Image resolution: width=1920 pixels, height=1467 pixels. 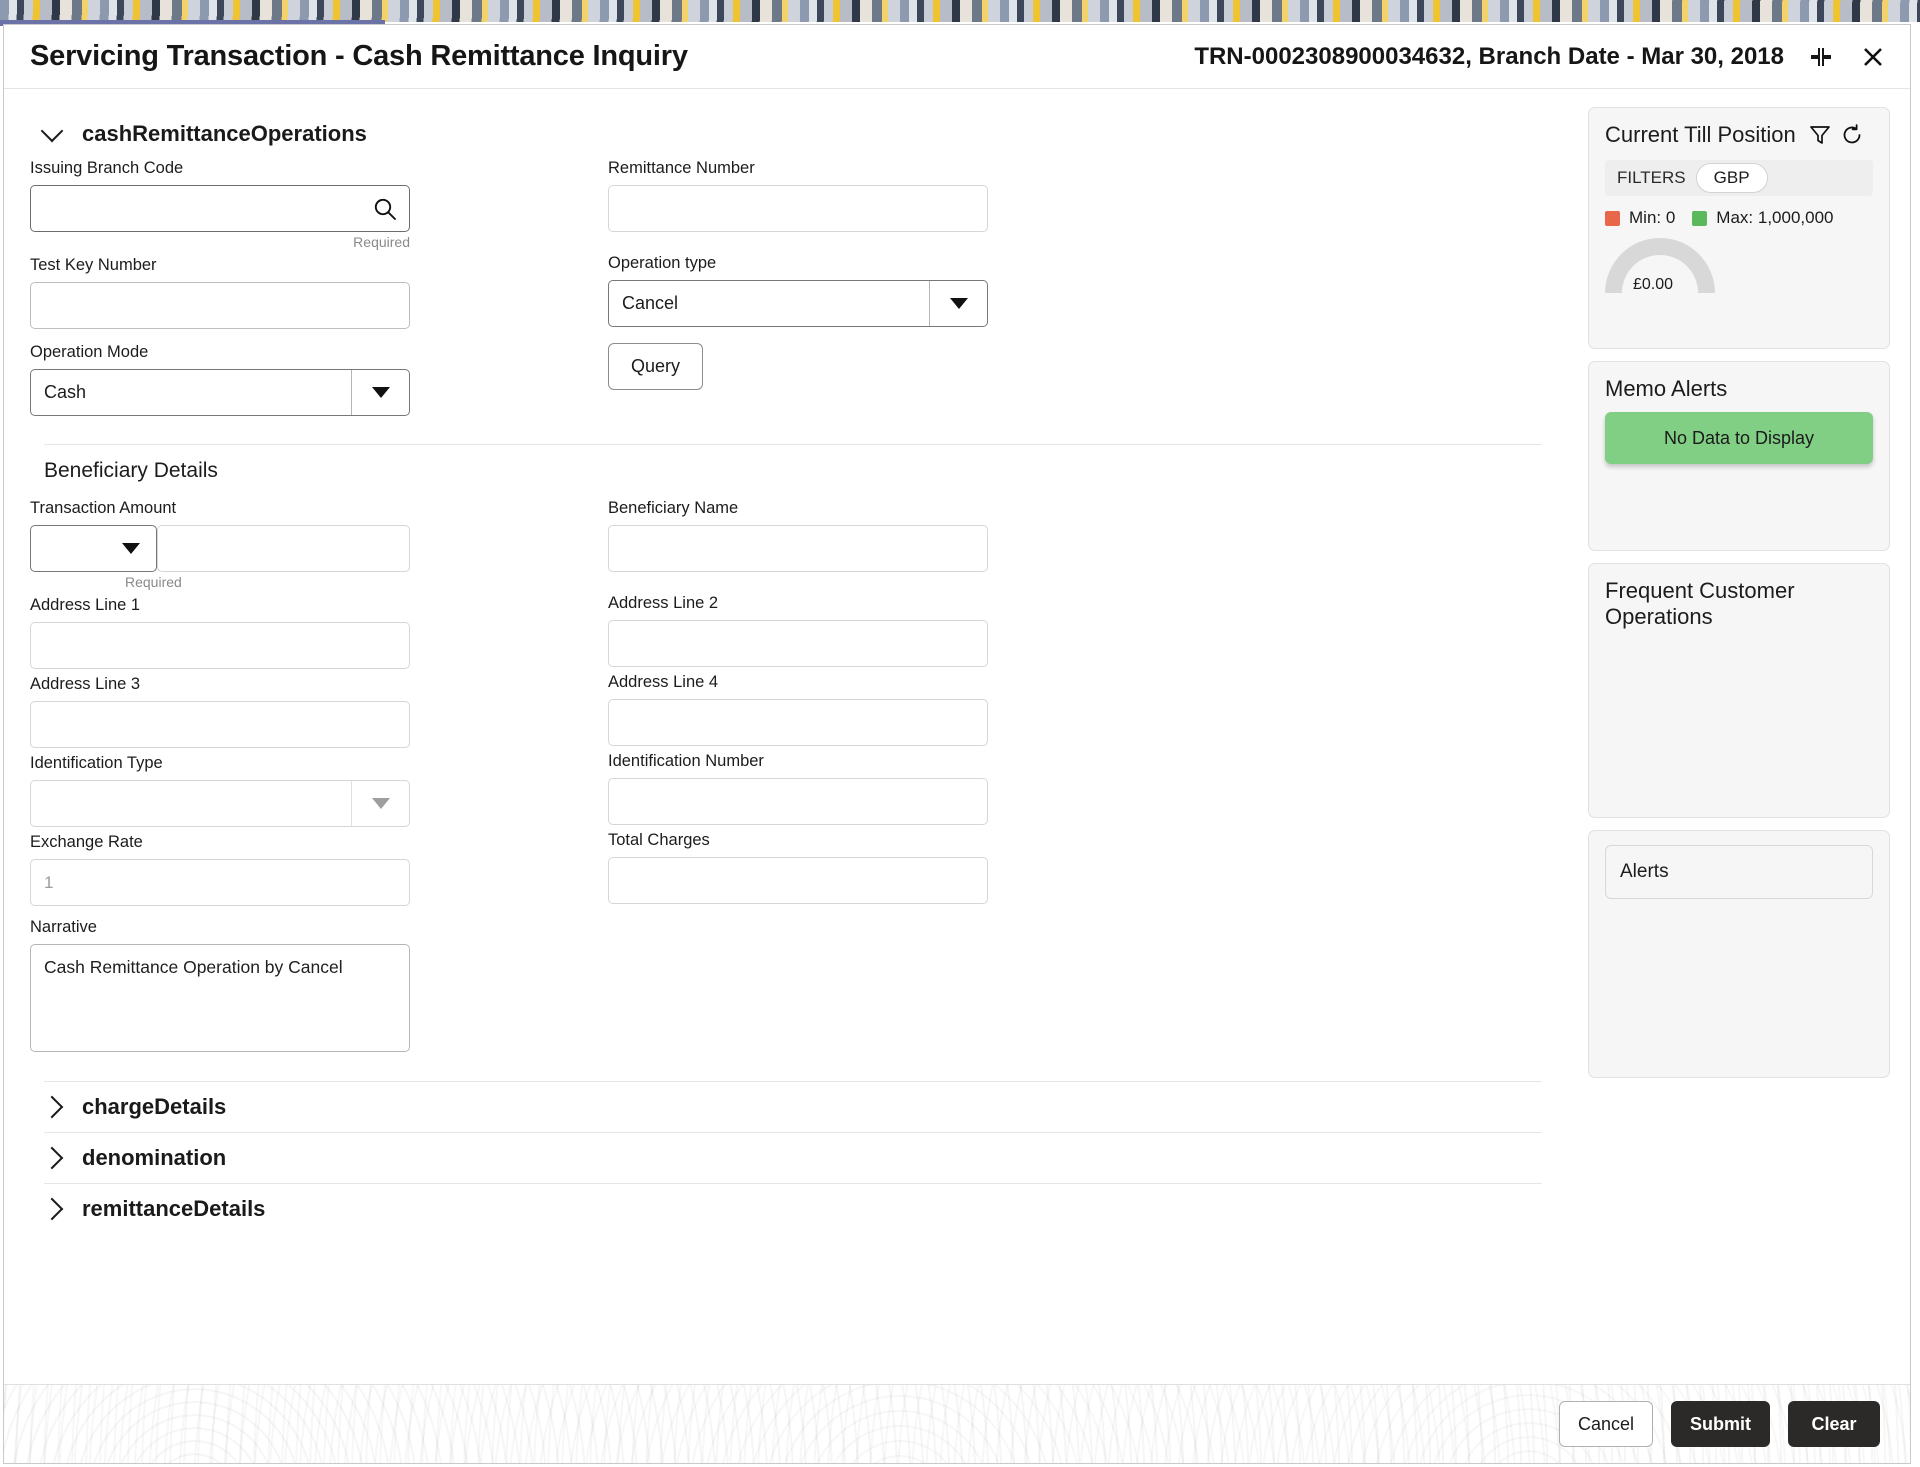 I want to click on operation-mode-select: Cash, so click(x=220, y=392).